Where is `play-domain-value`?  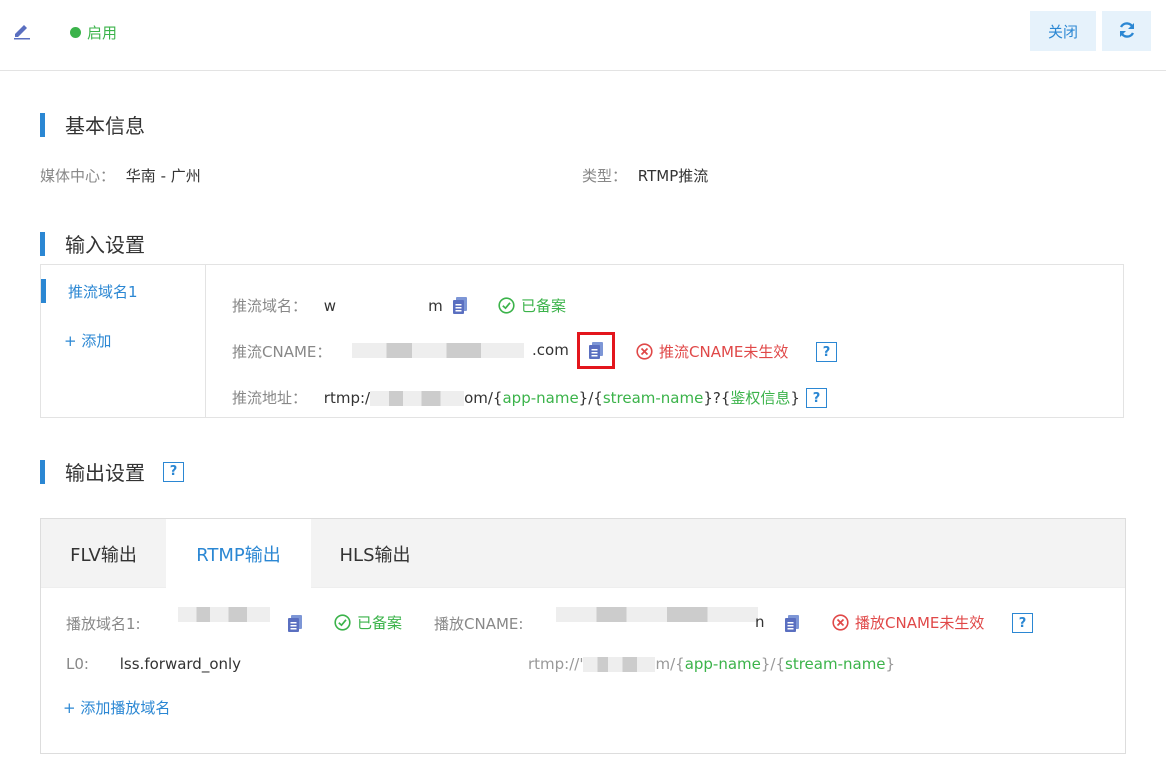 play-domain-value is located at coordinates (224, 614).